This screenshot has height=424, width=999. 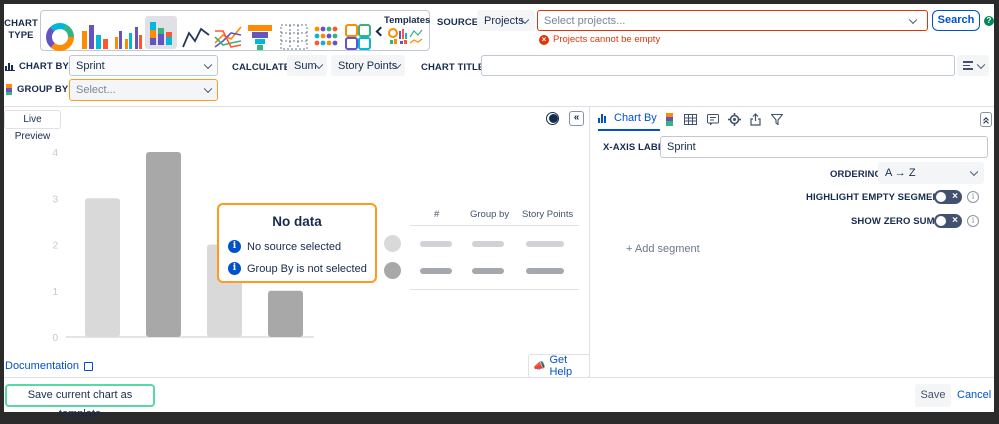 What do you see at coordinates (453, 67) in the screenshot?
I see `chart-title-label: CHART TITLE` at bounding box center [453, 67].